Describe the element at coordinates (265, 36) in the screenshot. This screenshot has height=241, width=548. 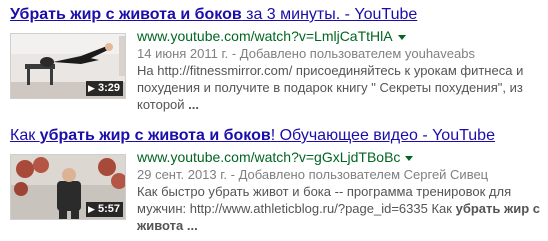
I see `result-url: www.youtube.com/watch?v=LmljCaTtHlA` at that location.